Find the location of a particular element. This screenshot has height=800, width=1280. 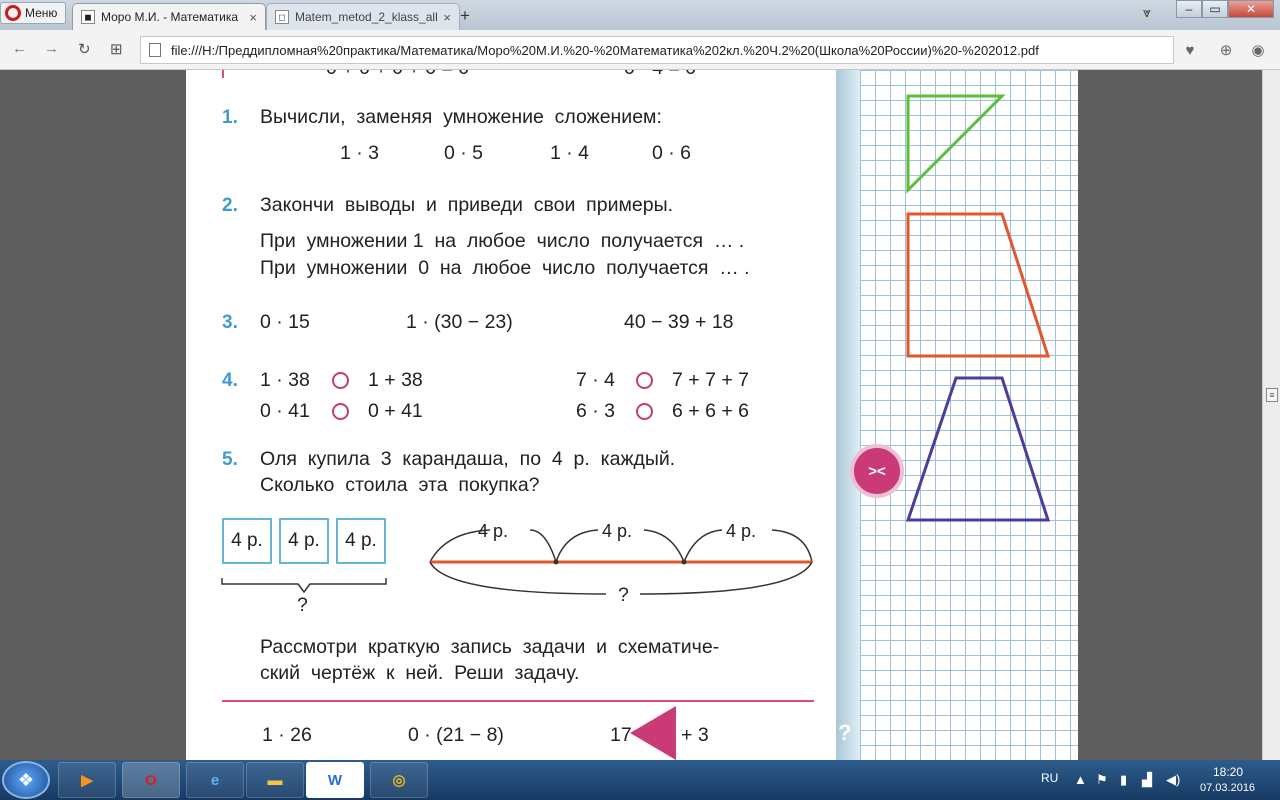

expression: 1 · 26 is located at coordinates (287, 735).